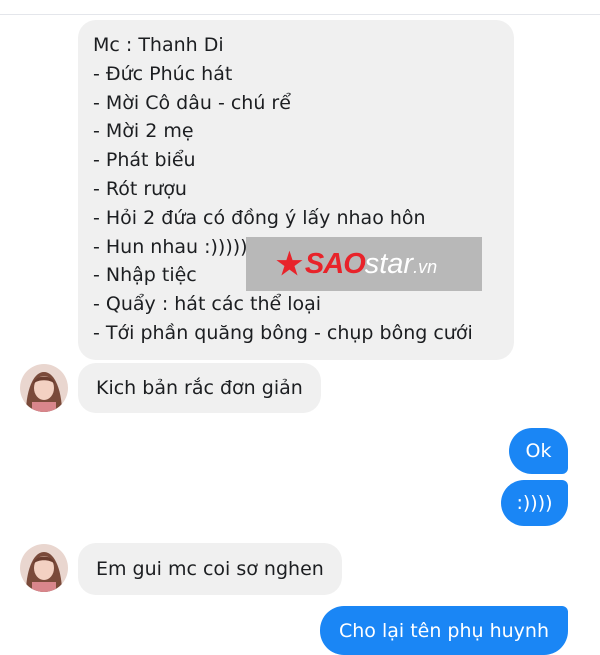 The height and width of the screenshot is (655, 600). I want to click on message-text: Ok, so click(538, 451).